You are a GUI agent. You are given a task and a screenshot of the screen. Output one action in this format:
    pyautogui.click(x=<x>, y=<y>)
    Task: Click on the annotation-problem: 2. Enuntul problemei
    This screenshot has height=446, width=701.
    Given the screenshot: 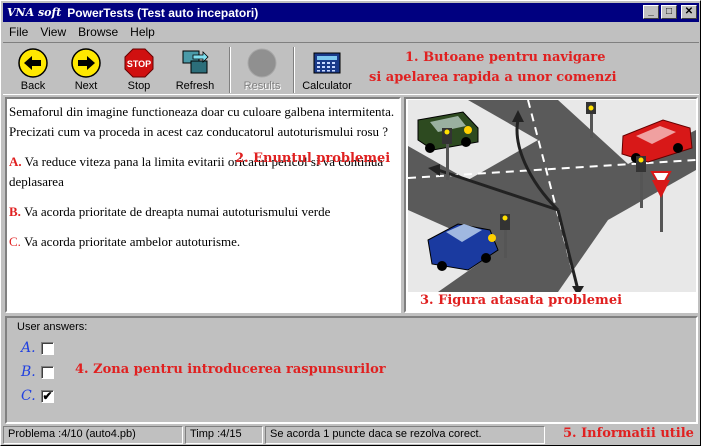 What is the action you would take?
    pyautogui.click(x=313, y=158)
    